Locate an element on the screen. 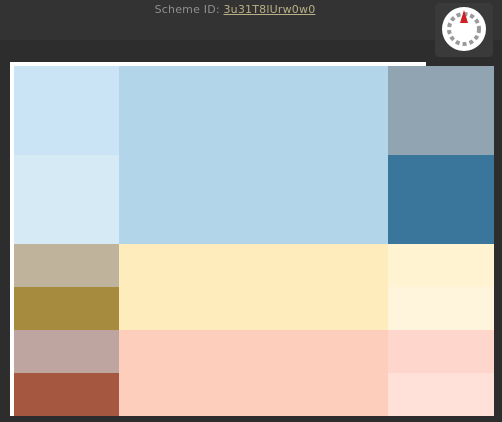 The height and width of the screenshot is (422, 502). swatch-blue-dark is located at coordinates (441, 199).